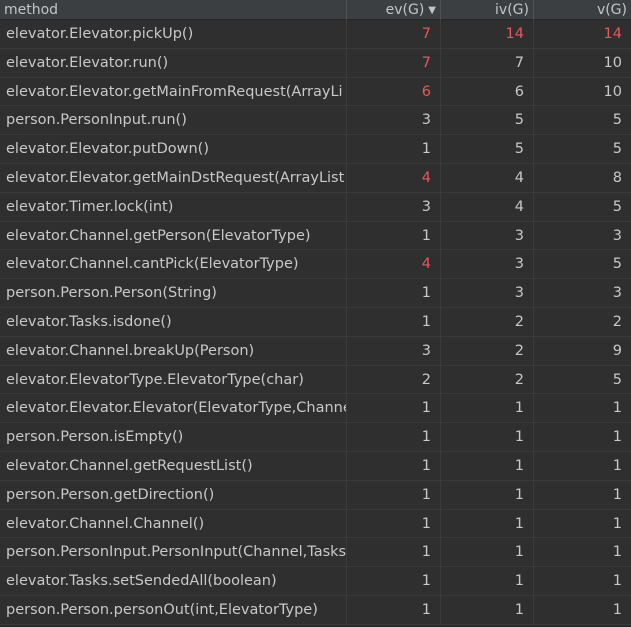 Image resolution: width=631 pixels, height=627 pixels. I want to click on cell-method: elevator.Elevator.run(), so click(173, 62).